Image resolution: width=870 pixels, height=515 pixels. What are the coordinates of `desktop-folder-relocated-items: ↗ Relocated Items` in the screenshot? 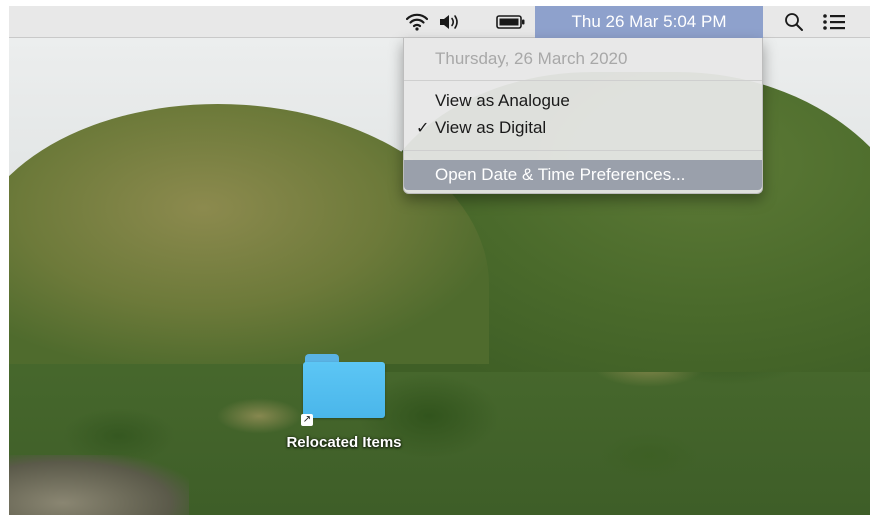 It's located at (344, 412).